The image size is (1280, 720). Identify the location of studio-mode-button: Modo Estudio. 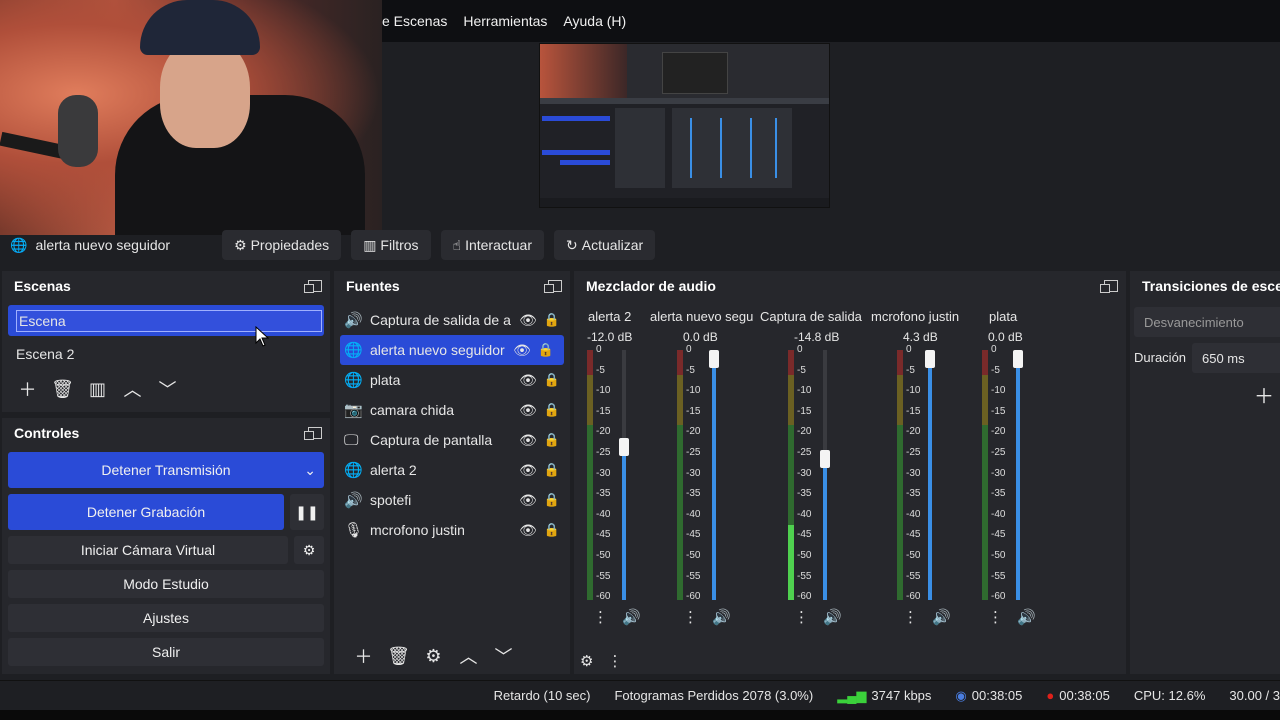
(166, 584).